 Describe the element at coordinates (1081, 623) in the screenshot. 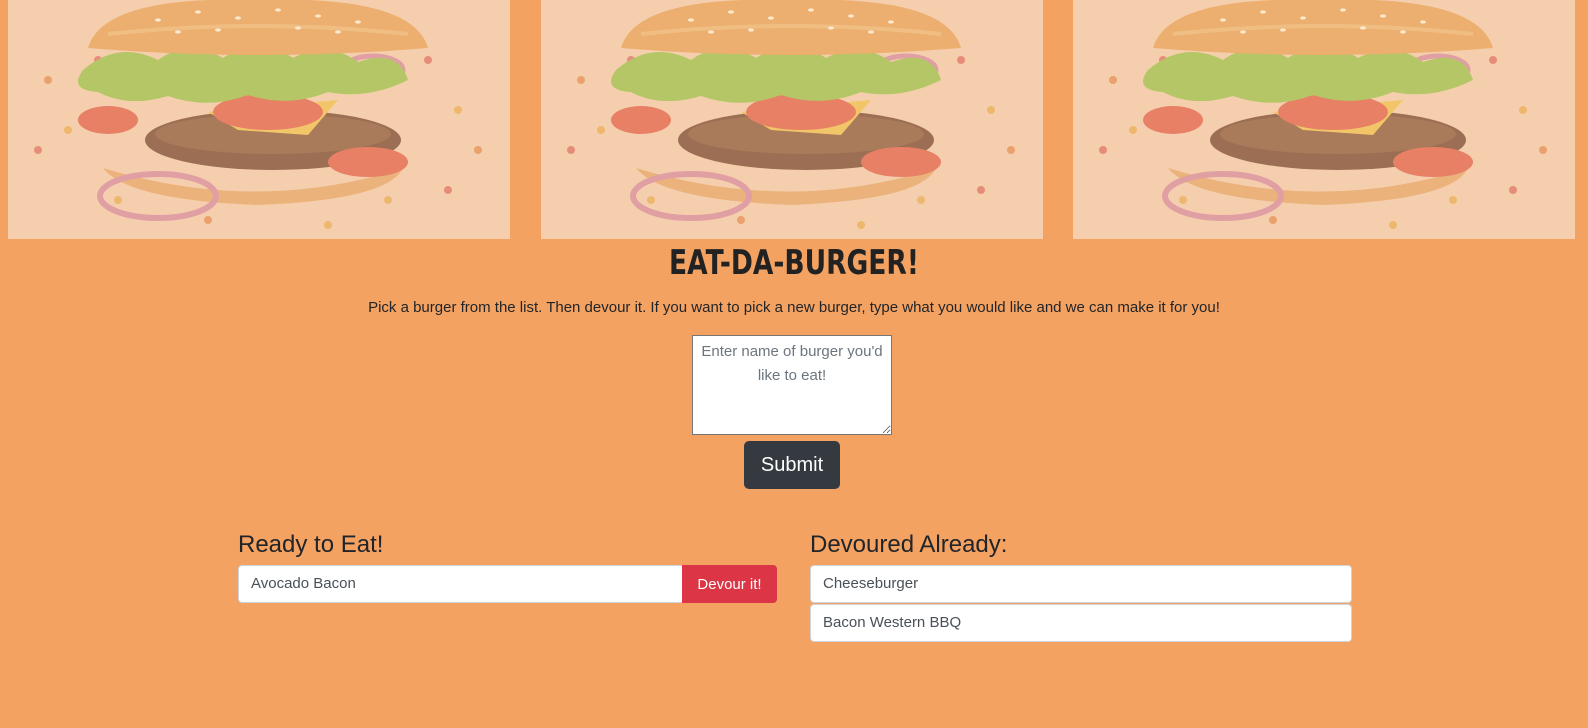

I see `devoured-item: Bacon Western BBQ` at that location.